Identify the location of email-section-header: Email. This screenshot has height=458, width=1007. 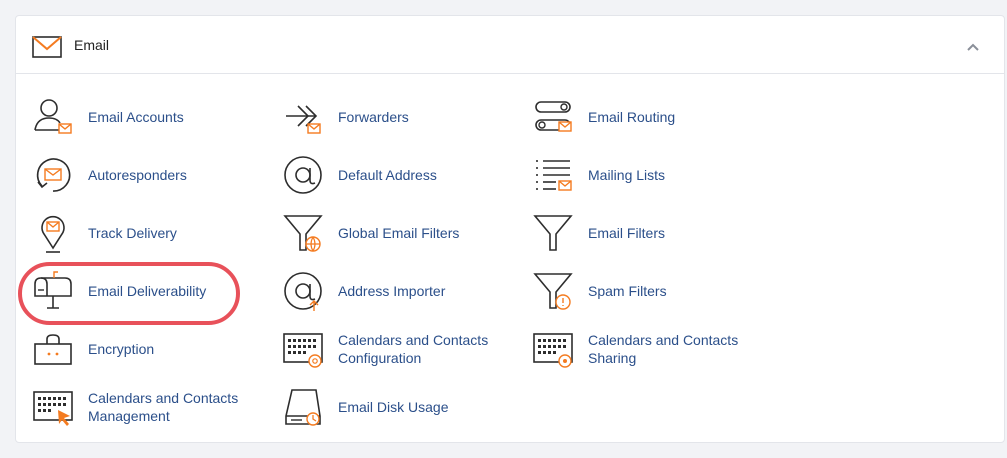
(510, 45).